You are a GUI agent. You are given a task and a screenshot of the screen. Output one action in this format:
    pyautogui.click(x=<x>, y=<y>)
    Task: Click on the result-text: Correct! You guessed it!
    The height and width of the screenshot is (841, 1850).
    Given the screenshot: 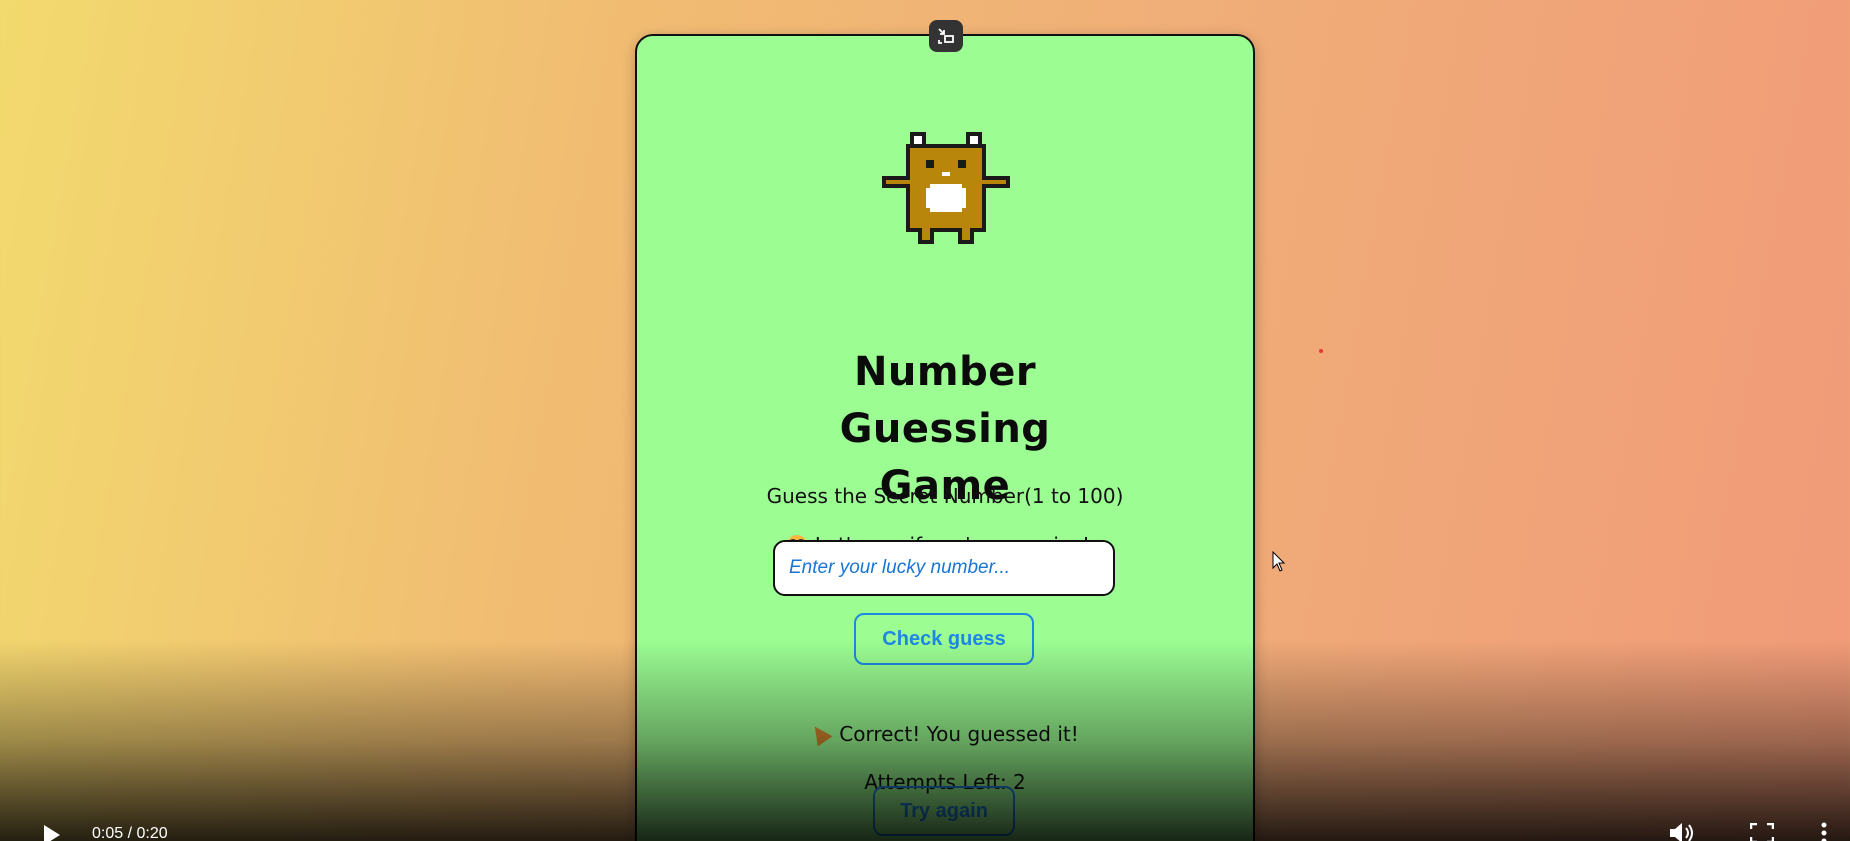 What is the action you would take?
    pyautogui.click(x=959, y=734)
    